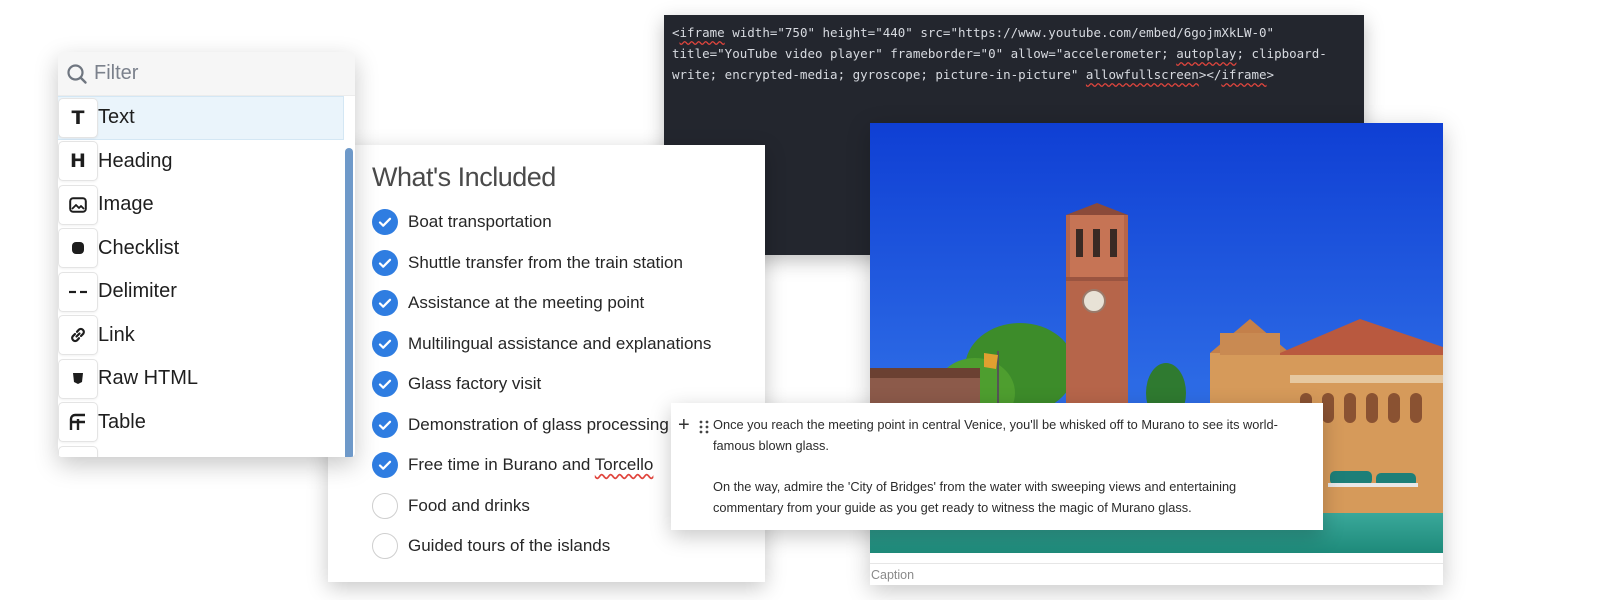 The width and height of the screenshot is (1600, 600). I want to click on tool-label: Table, so click(122, 421).